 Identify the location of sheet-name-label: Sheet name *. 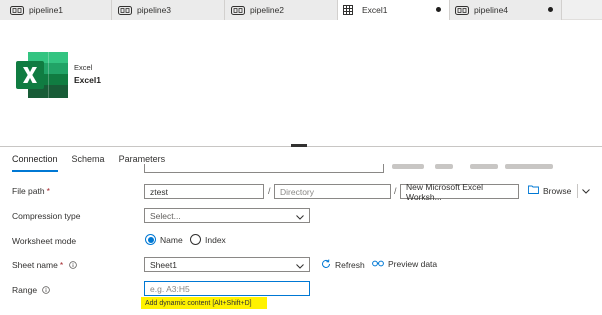
(44, 265).